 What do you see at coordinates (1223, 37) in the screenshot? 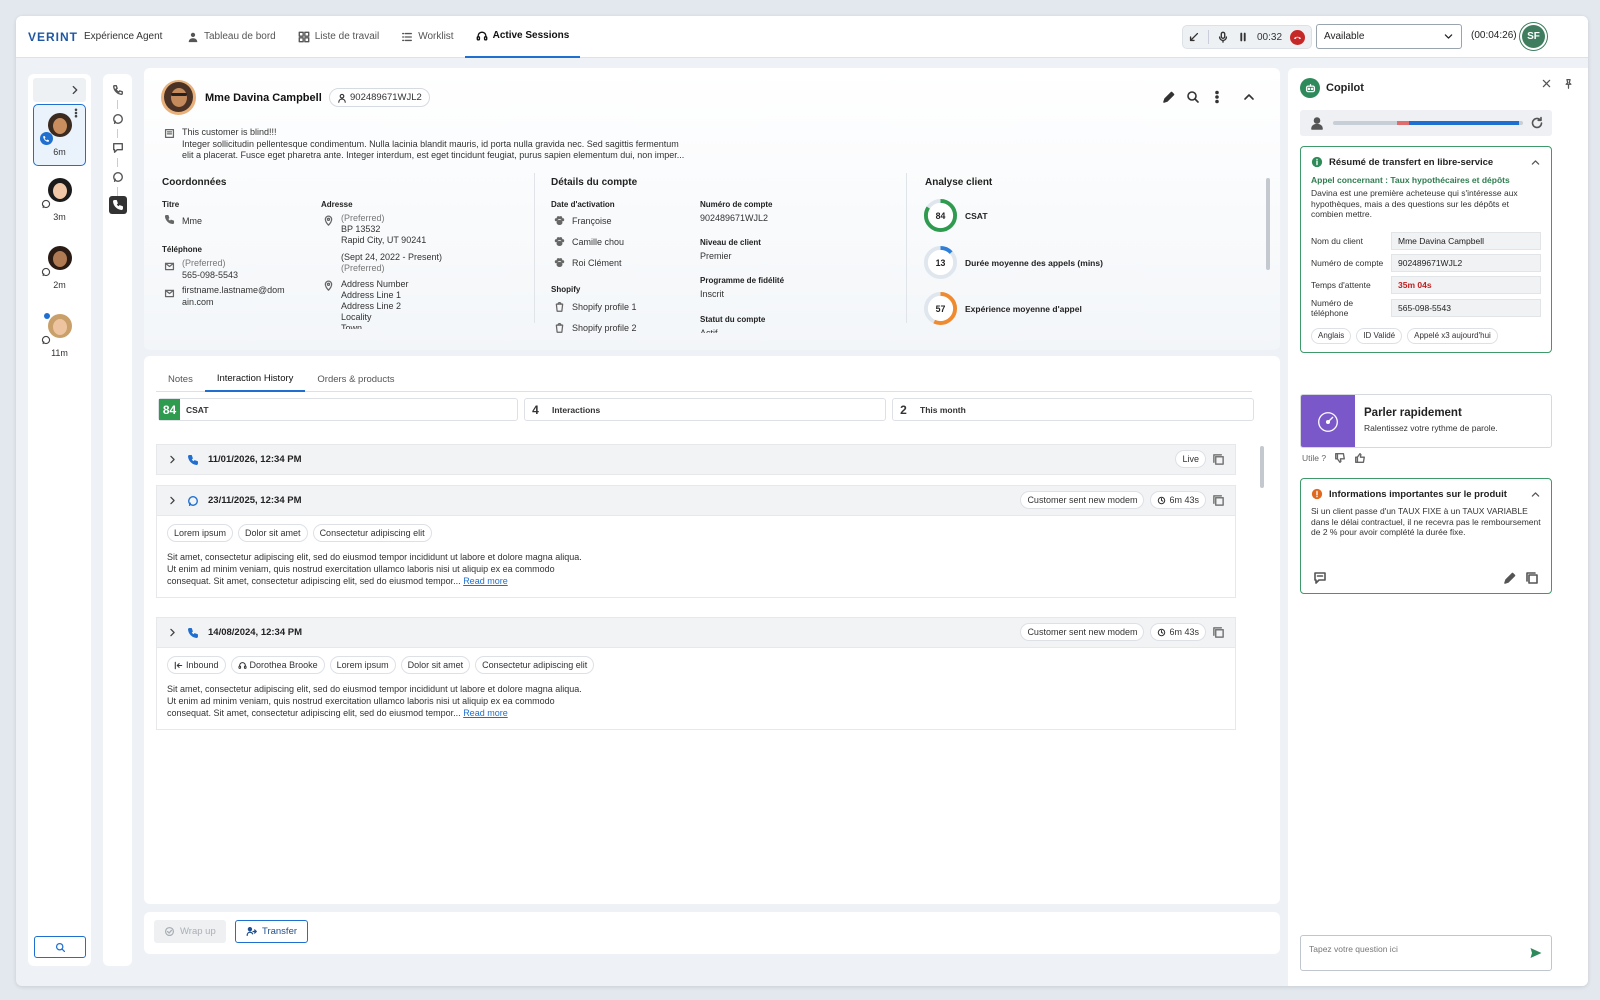
I see `microphone-icon` at bounding box center [1223, 37].